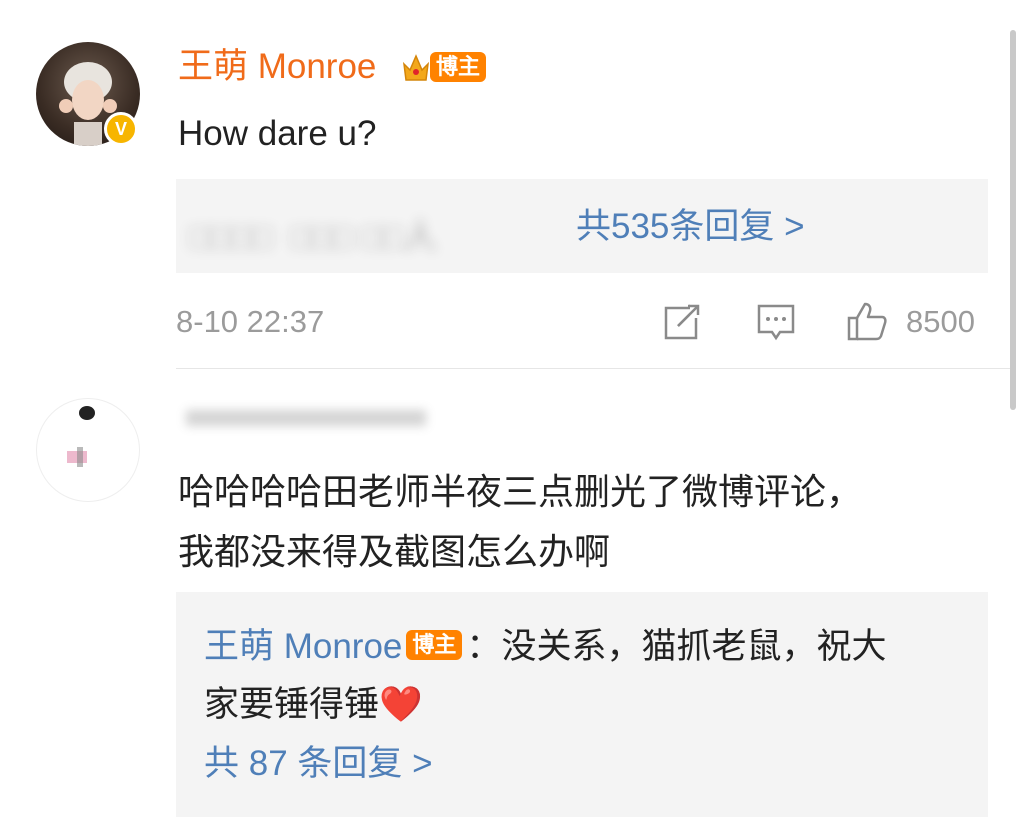 The height and width of the screenshot is (817, 1024). What do you see at coordinates (292, 704) in the screenshot?
I see `reply-text-line2: 家要锤得锤` at bounding box center [292, 704].